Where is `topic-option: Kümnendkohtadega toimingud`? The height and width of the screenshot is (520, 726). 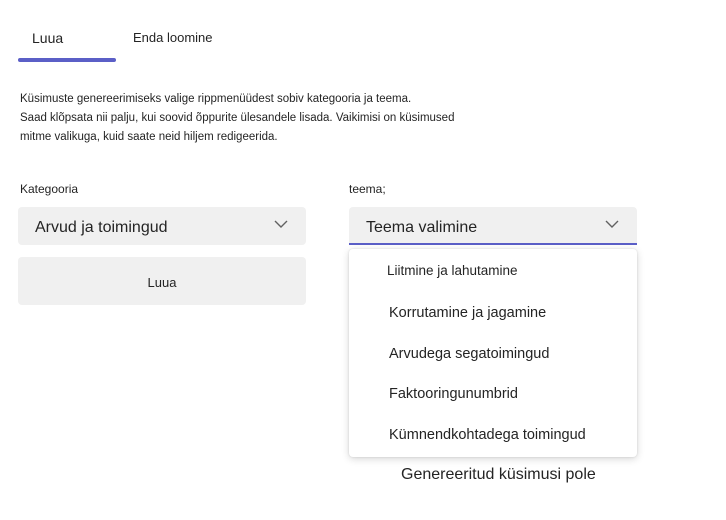
topic-option: Kümnendkohtadega toimingud is located at coordinates (493, 437).